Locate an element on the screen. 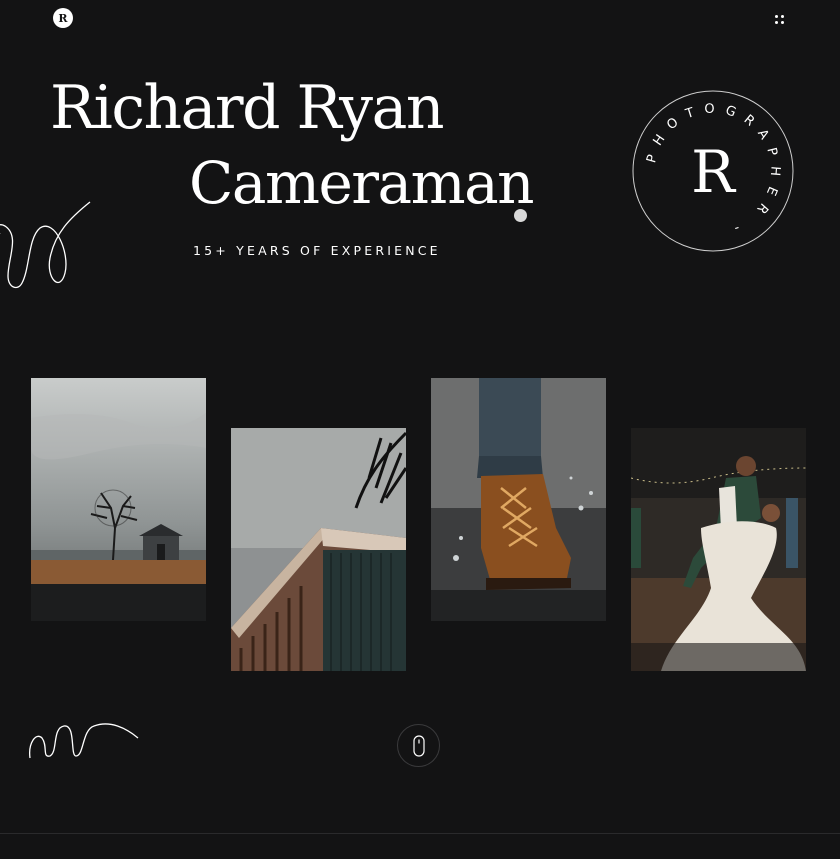  boot-splash-image is located at coordinates (518, 499).